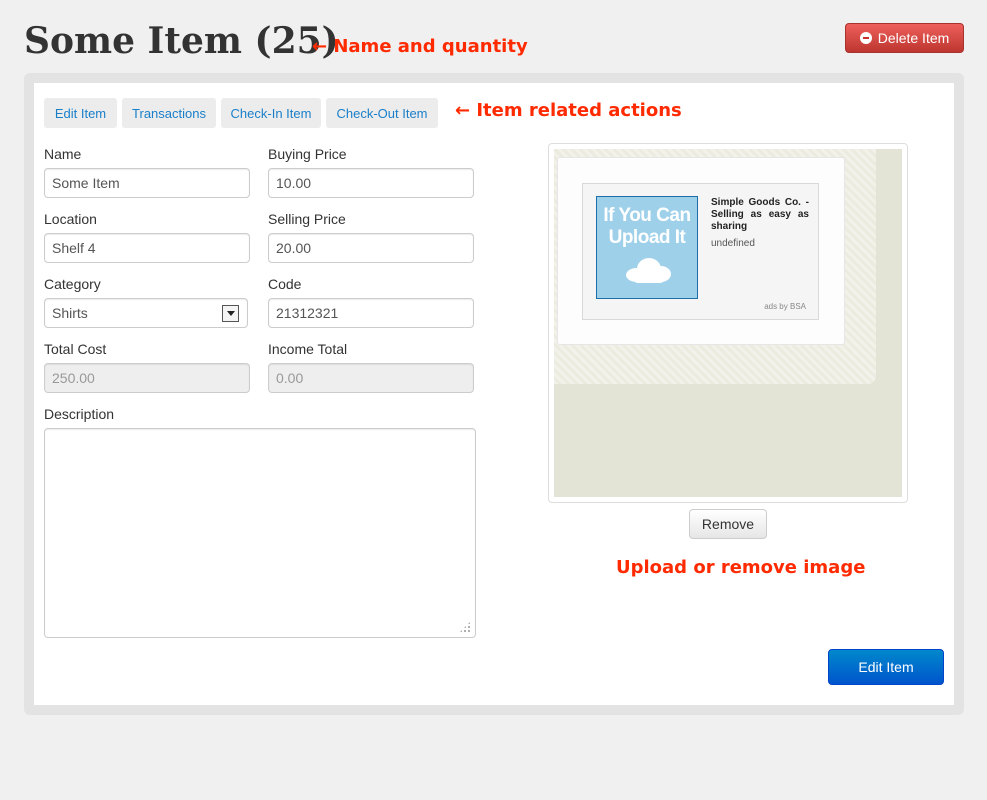 Image resolution: width=987 pixels, height=800 pixels. I want to click on income-total-field: 0.00, so click(371, 378).